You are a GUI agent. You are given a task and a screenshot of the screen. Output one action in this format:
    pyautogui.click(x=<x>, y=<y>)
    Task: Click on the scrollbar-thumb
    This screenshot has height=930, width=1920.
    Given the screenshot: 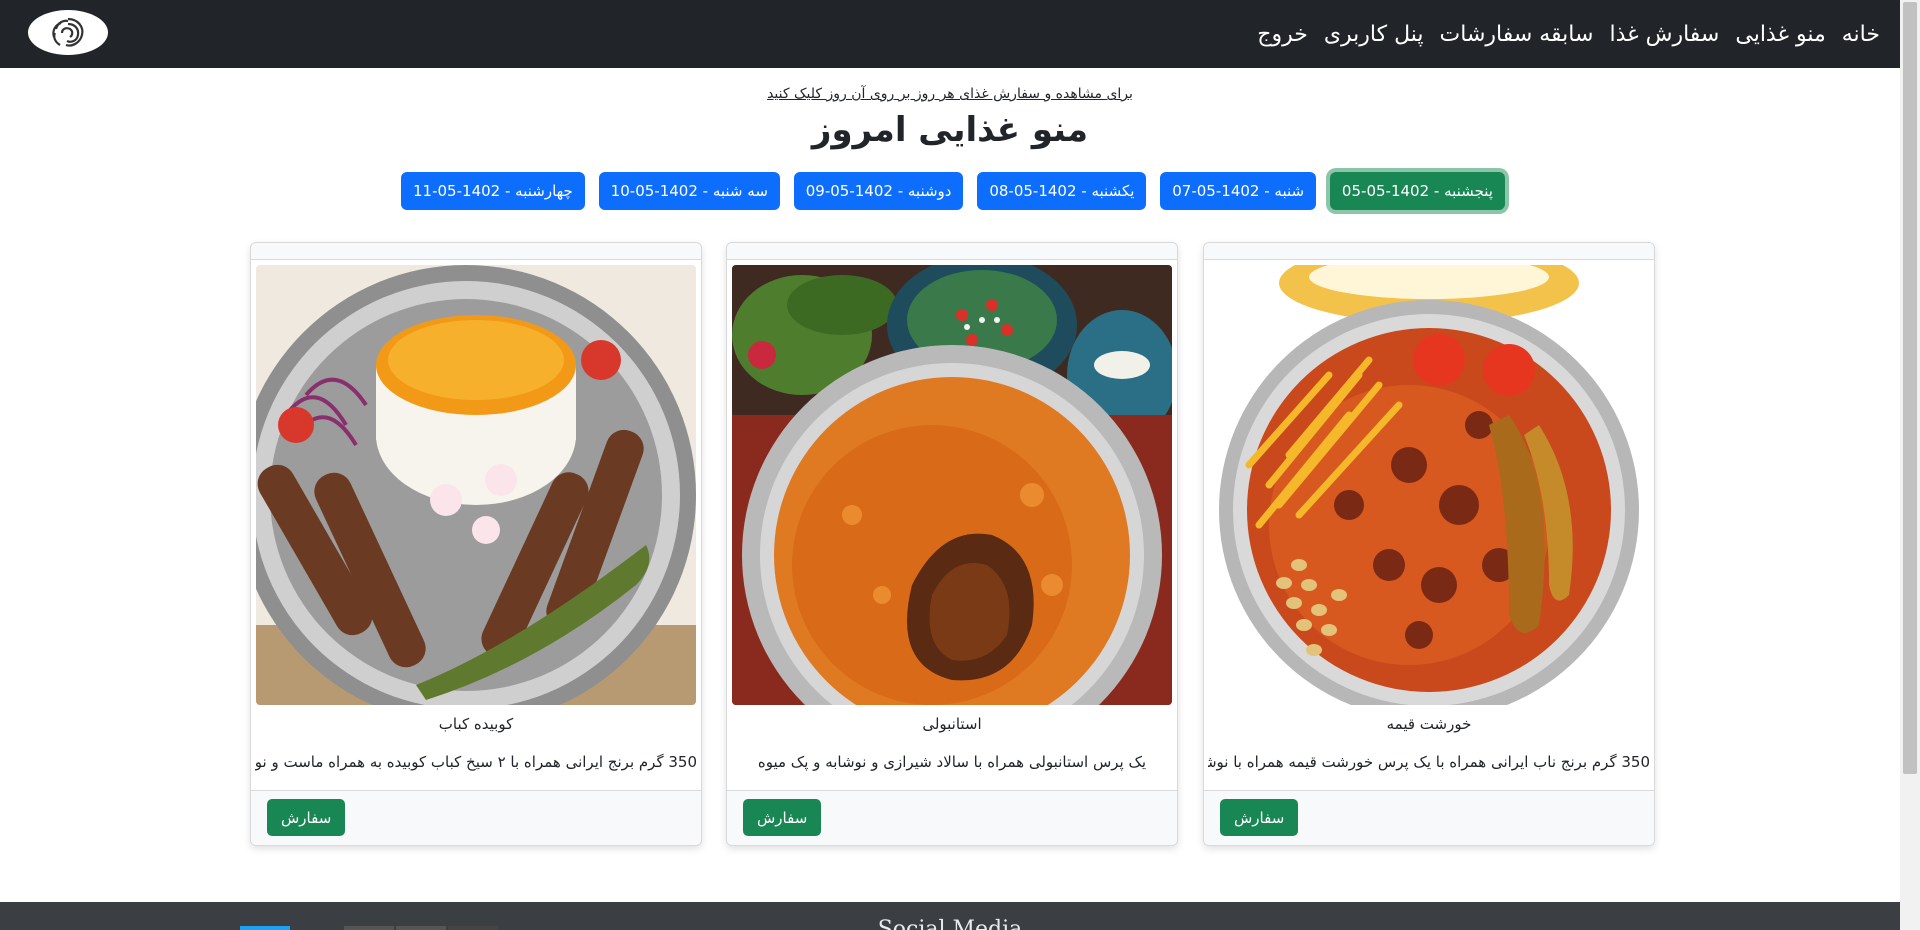 What is the action you would take?
    pyautogui.click(x=1910, y=388)
    